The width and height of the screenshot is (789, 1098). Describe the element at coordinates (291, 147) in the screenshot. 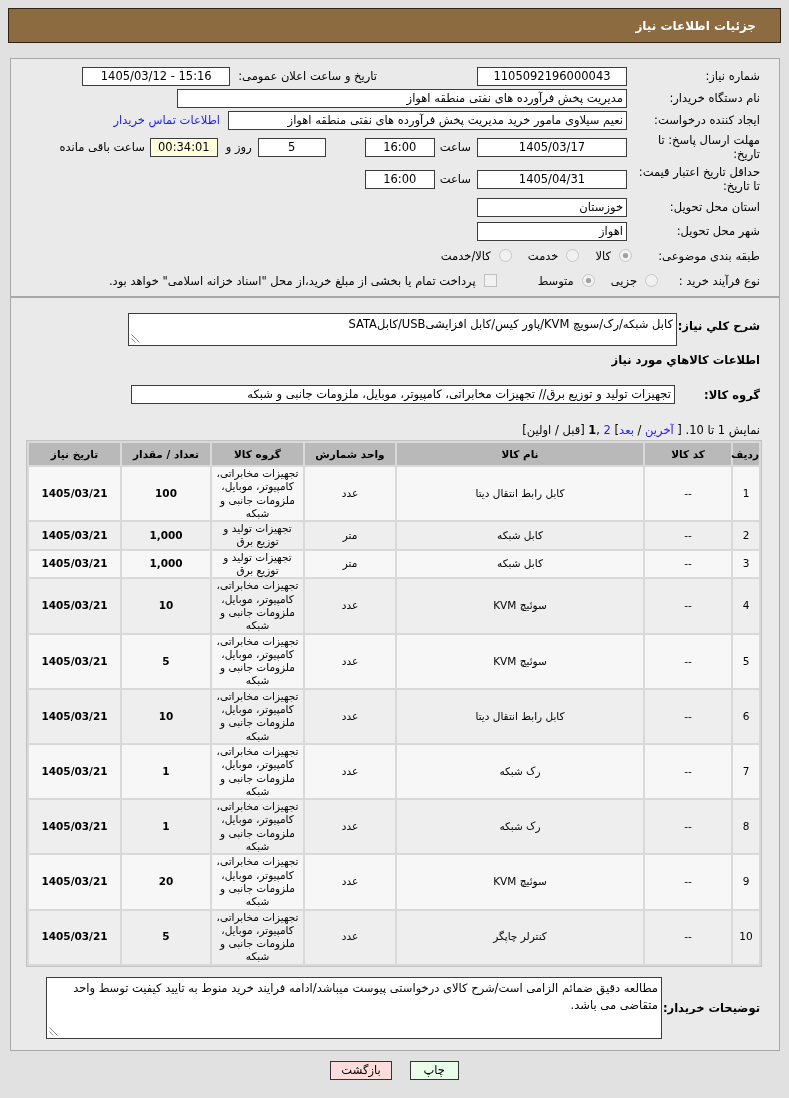

I see `days-field: 5` at that location.